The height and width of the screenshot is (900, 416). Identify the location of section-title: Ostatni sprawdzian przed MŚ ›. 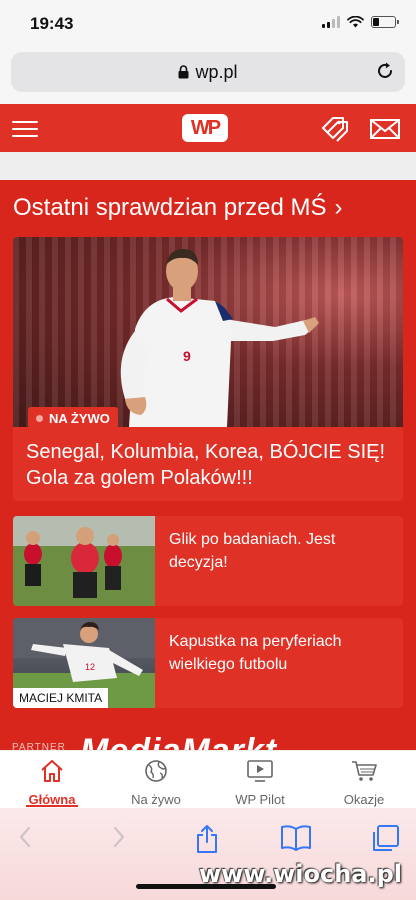
(177, 208).